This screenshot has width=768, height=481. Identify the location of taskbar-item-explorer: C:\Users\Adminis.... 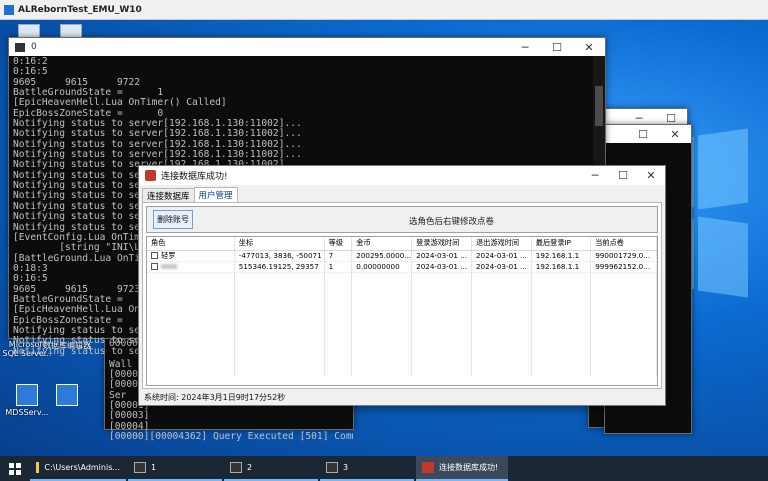
(78, 468).